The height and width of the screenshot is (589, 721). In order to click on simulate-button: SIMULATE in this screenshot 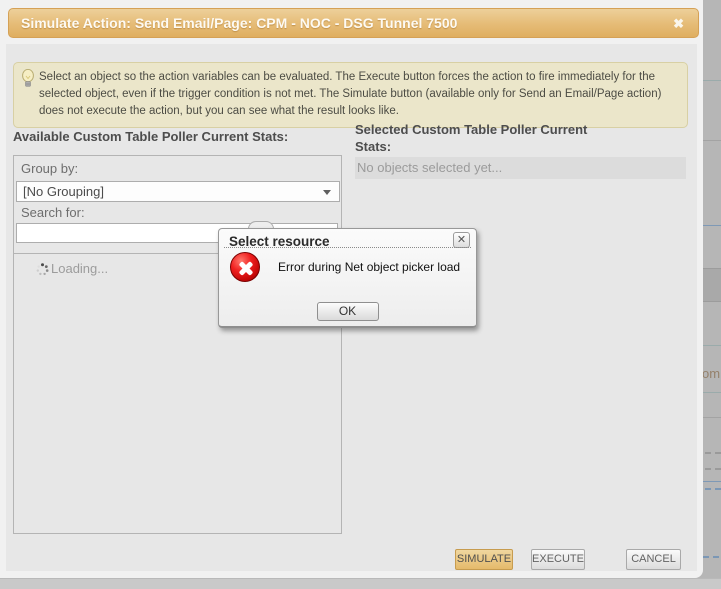, I will do `click(484, 559)`.